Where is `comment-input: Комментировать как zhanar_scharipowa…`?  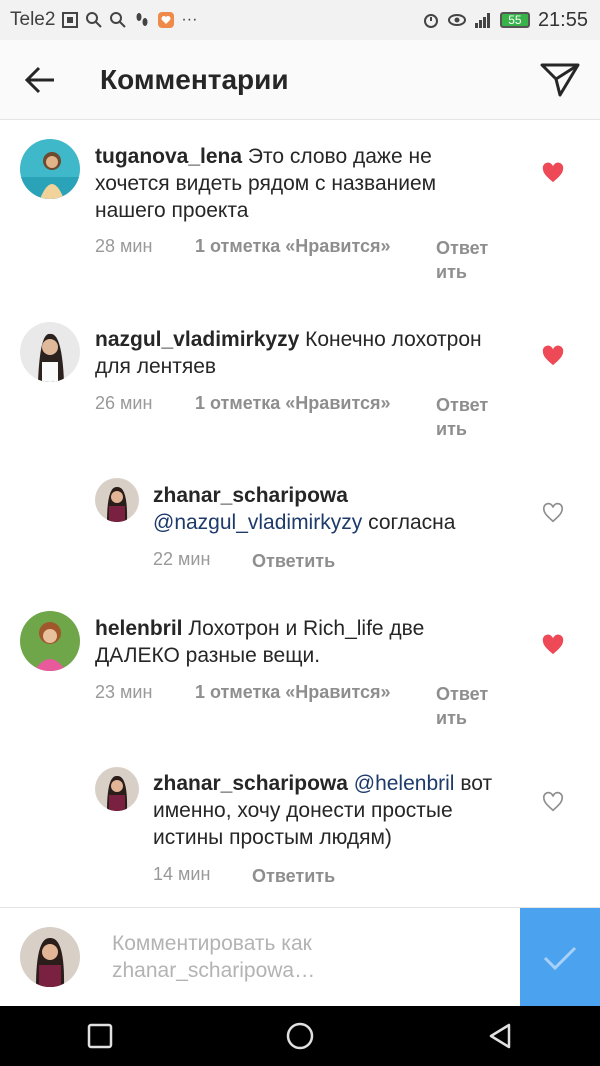
comment-input: Комментировать как zhanar_scharipowa… is located at coordinates (302, 957).